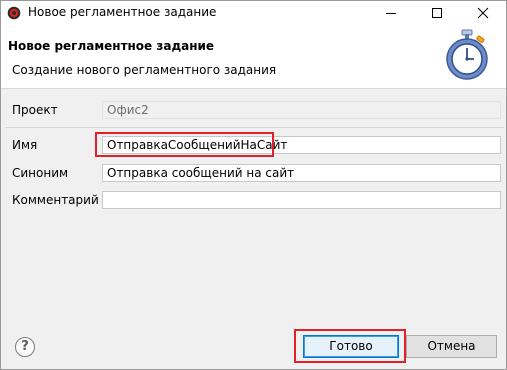 The width and height of the screenshot is (507, 370). I want to click on stopwatch-icon, so click(467, 54).